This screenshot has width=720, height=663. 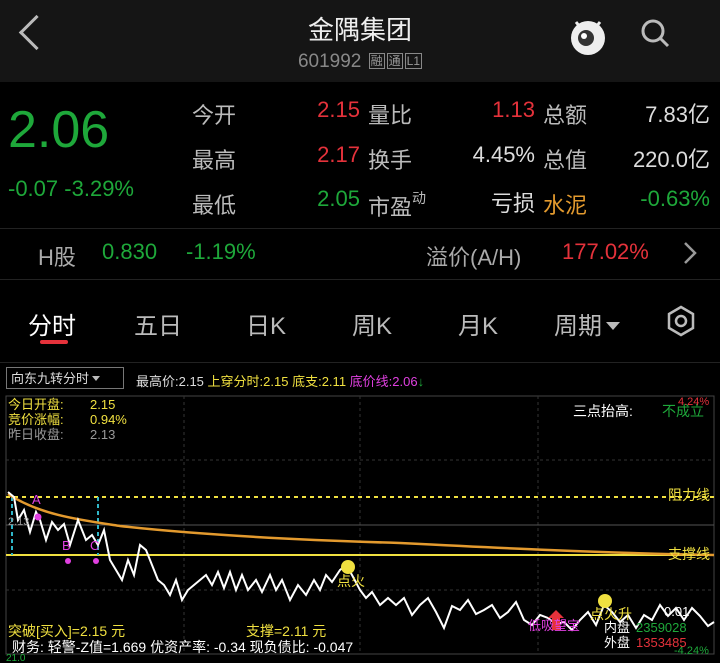 I want to click on inner-volume-value: 2359028, so click(x=661, y=627).